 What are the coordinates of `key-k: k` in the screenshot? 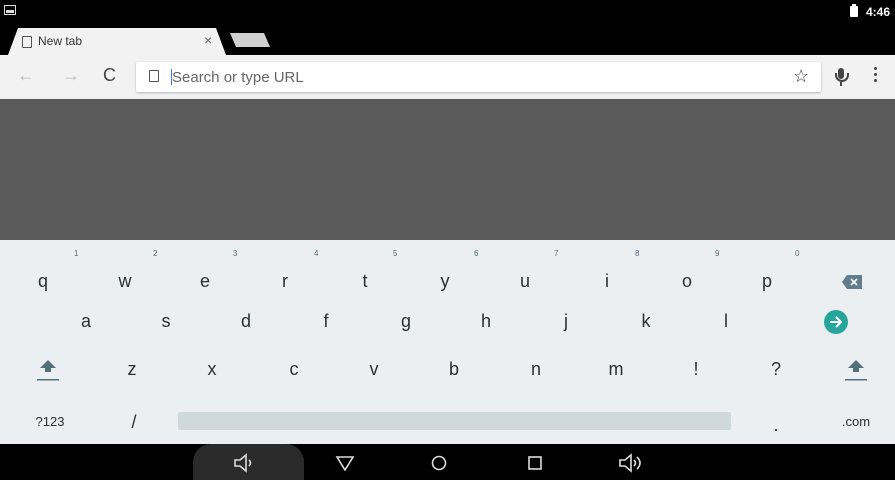 It's located at (646, 321).